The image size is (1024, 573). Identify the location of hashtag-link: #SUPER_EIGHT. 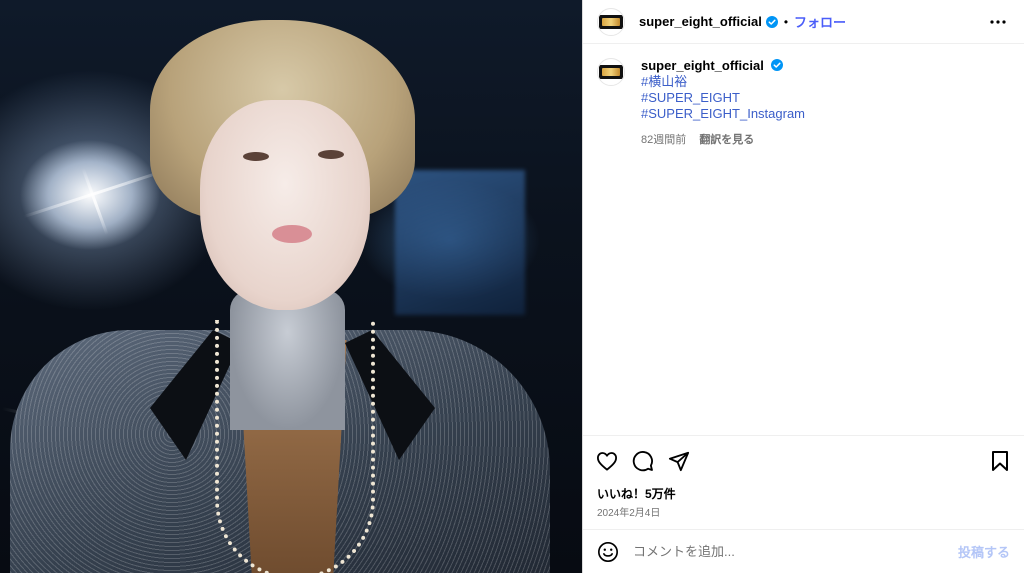
(723, 98).